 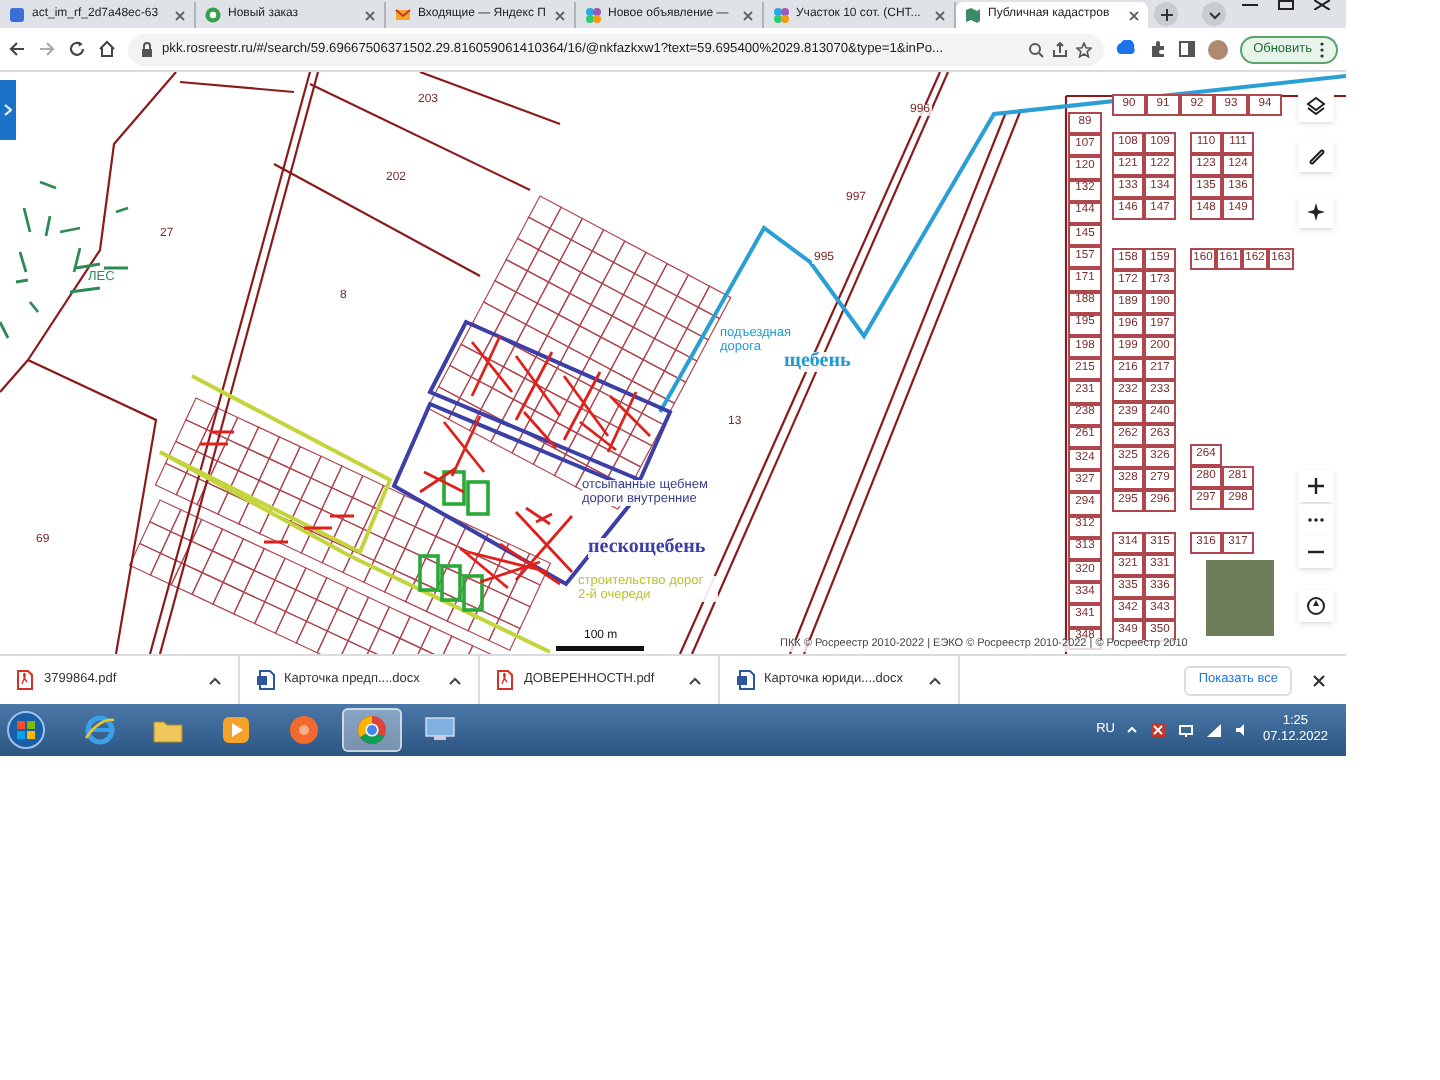 I want to click on maximize-icon, so click(x=1286, y=5).